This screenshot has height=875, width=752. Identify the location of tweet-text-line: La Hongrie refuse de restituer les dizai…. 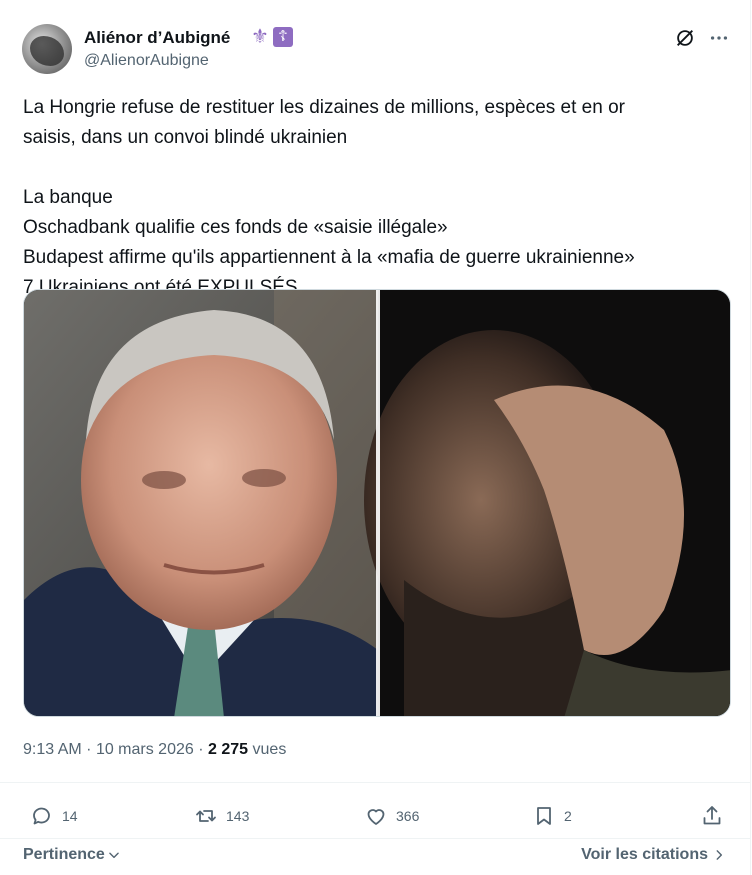
(324, 107).